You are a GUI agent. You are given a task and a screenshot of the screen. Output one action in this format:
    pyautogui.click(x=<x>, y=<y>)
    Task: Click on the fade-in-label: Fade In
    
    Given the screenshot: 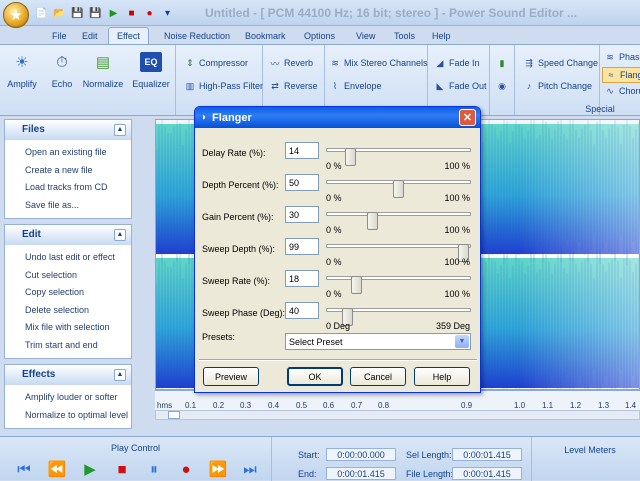 What is the action you would take?
    pyautogui.click(x=464, y=63)
    